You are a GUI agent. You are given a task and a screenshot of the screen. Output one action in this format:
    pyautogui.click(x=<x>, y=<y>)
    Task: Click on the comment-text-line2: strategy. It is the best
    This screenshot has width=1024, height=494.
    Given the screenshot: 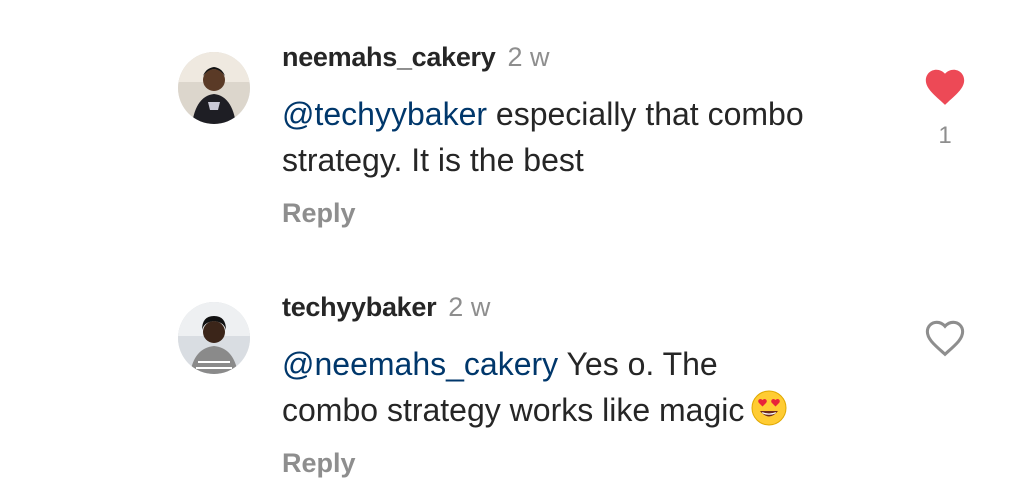 What is the action you would take?
    pyautogui.click(x=433, y=160)
    